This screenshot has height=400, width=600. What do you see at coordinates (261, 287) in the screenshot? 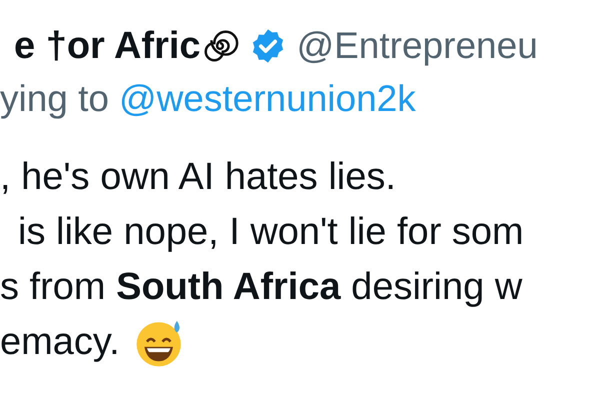
I see `tweet-text: s from South Africa desiring w` at bounding box center [261, 287].